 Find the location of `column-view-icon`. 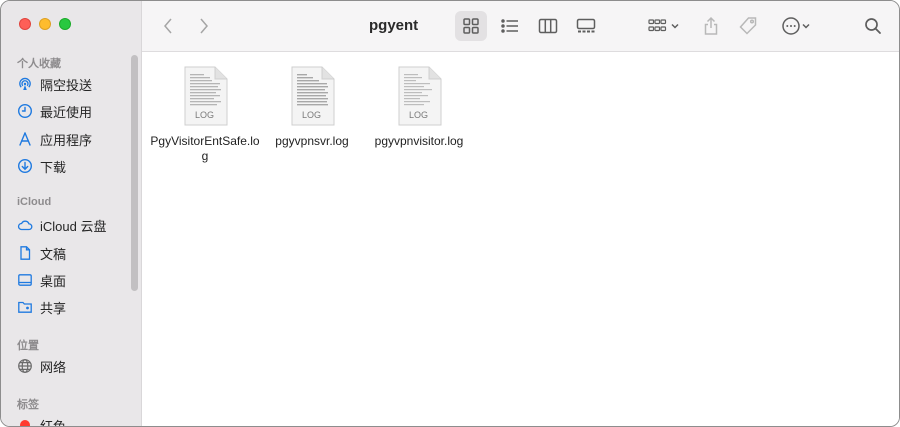

column-view-icon is located at coordinates (548, 26).